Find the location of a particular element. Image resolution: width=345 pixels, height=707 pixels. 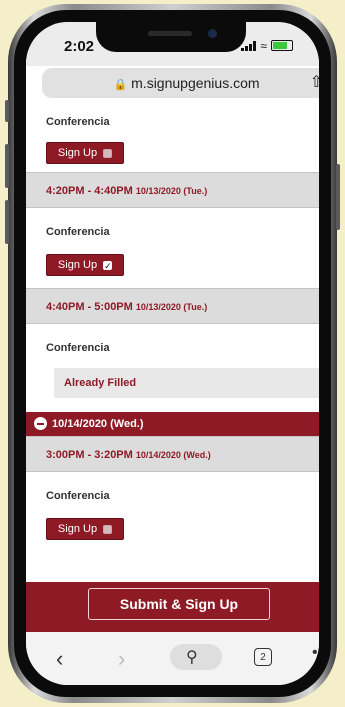

camera is located at coordinates (212, 33).